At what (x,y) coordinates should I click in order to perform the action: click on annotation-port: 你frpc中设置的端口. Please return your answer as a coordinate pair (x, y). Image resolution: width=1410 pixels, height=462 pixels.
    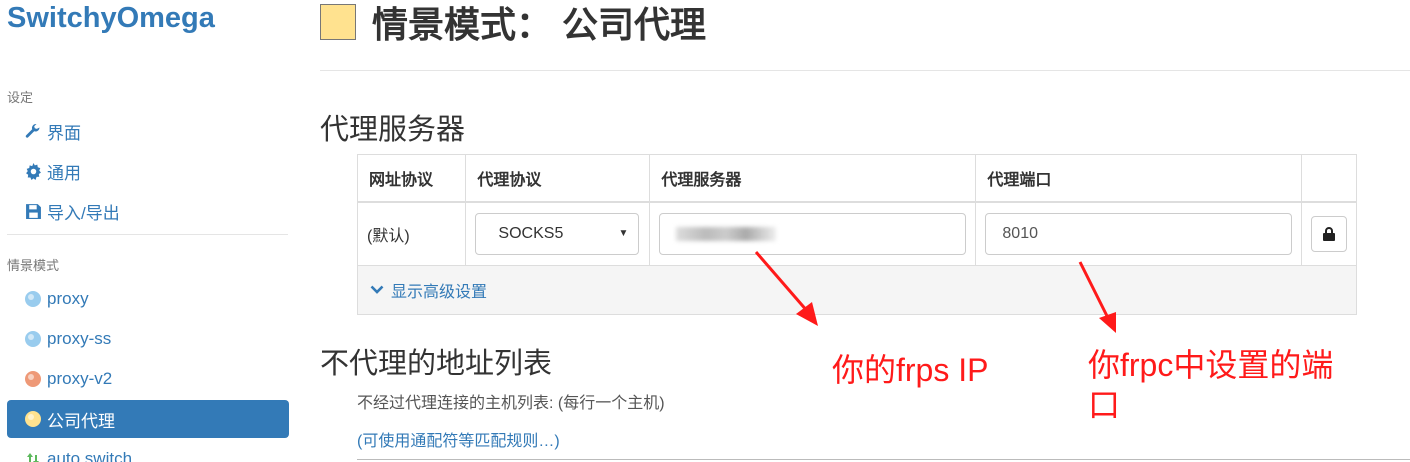
    Looking at the image, I should click on (1211, 385).